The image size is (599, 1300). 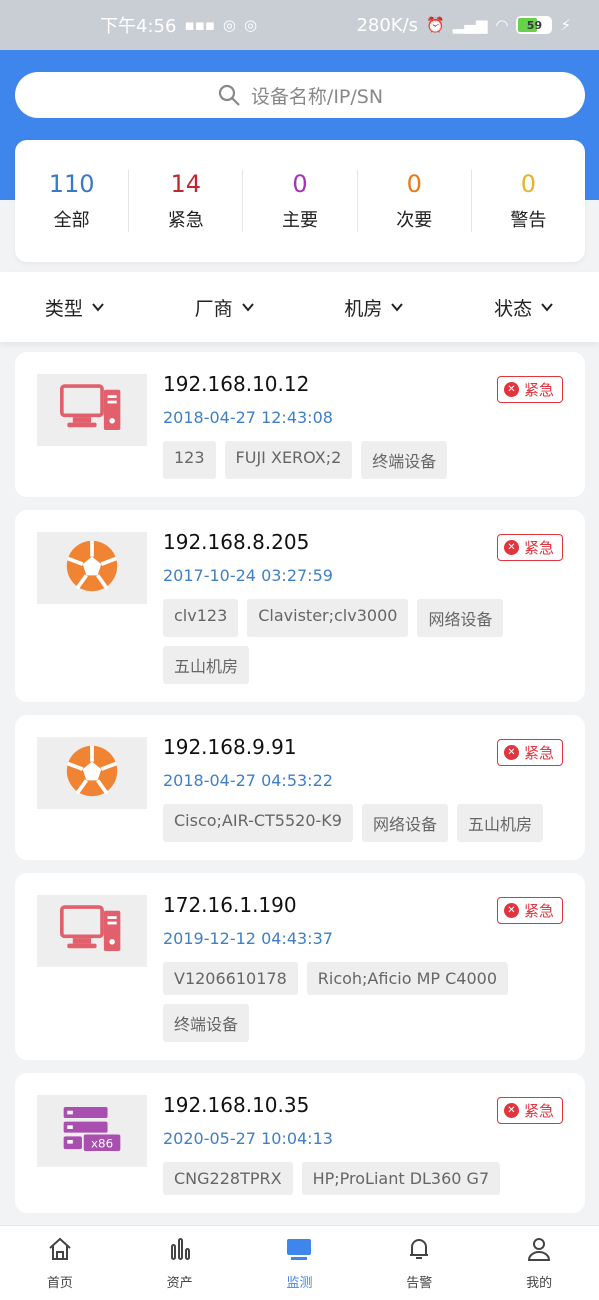 I want to click on stat-label: 主要, so click(x=300, y=220).